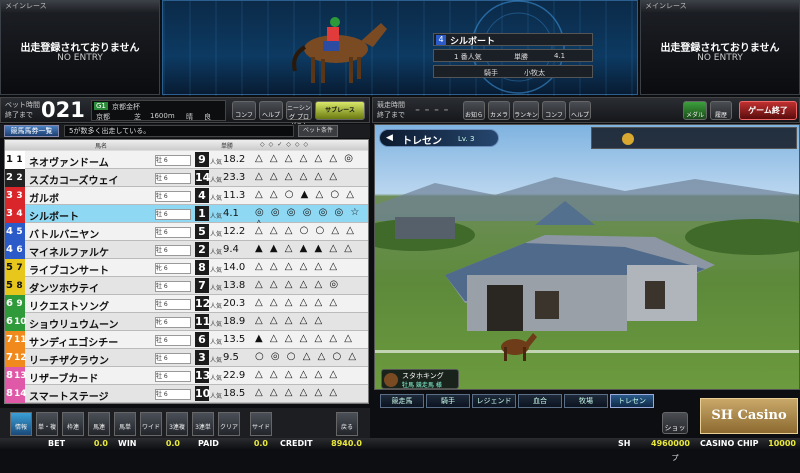  I want to click on table-row: 2 2 スズカコーズウェイ 牡 6 14 人気 23.3 △ △ △ △ △ △, so click(186, 178).